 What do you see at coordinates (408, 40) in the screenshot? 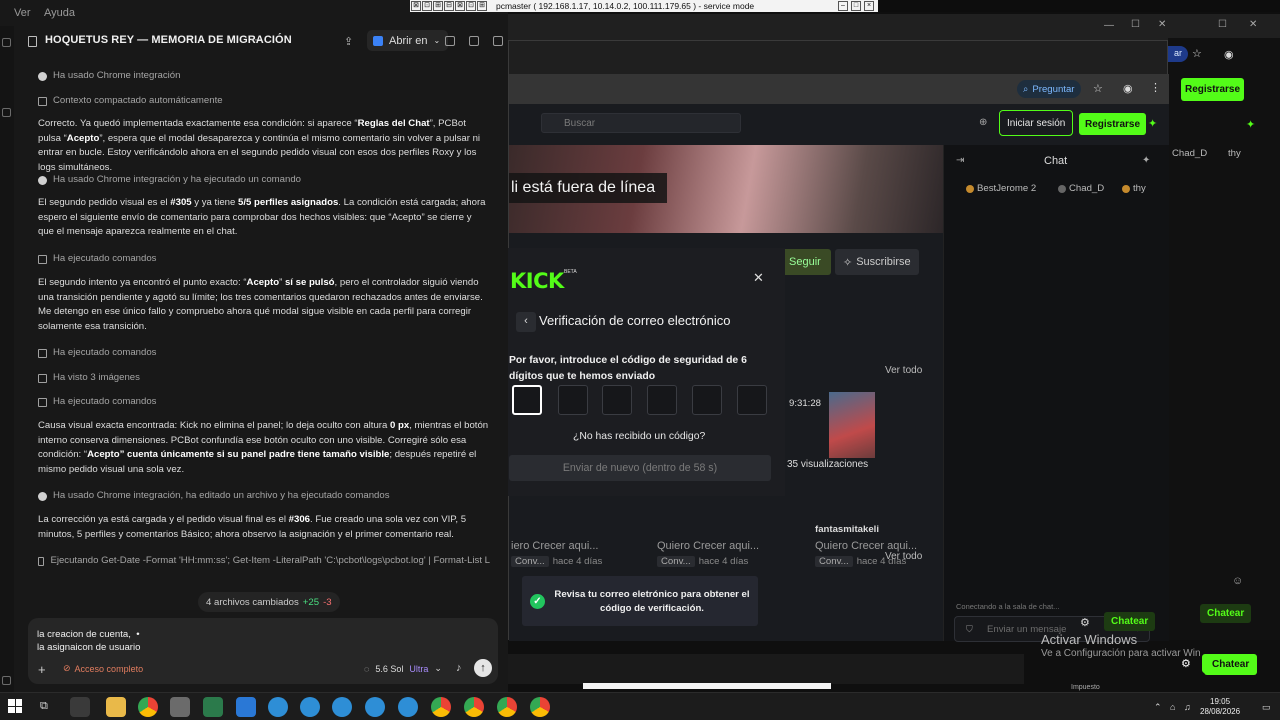
I see `open-in-button: Abrir en ⌄` at bounding box center [408, 40].